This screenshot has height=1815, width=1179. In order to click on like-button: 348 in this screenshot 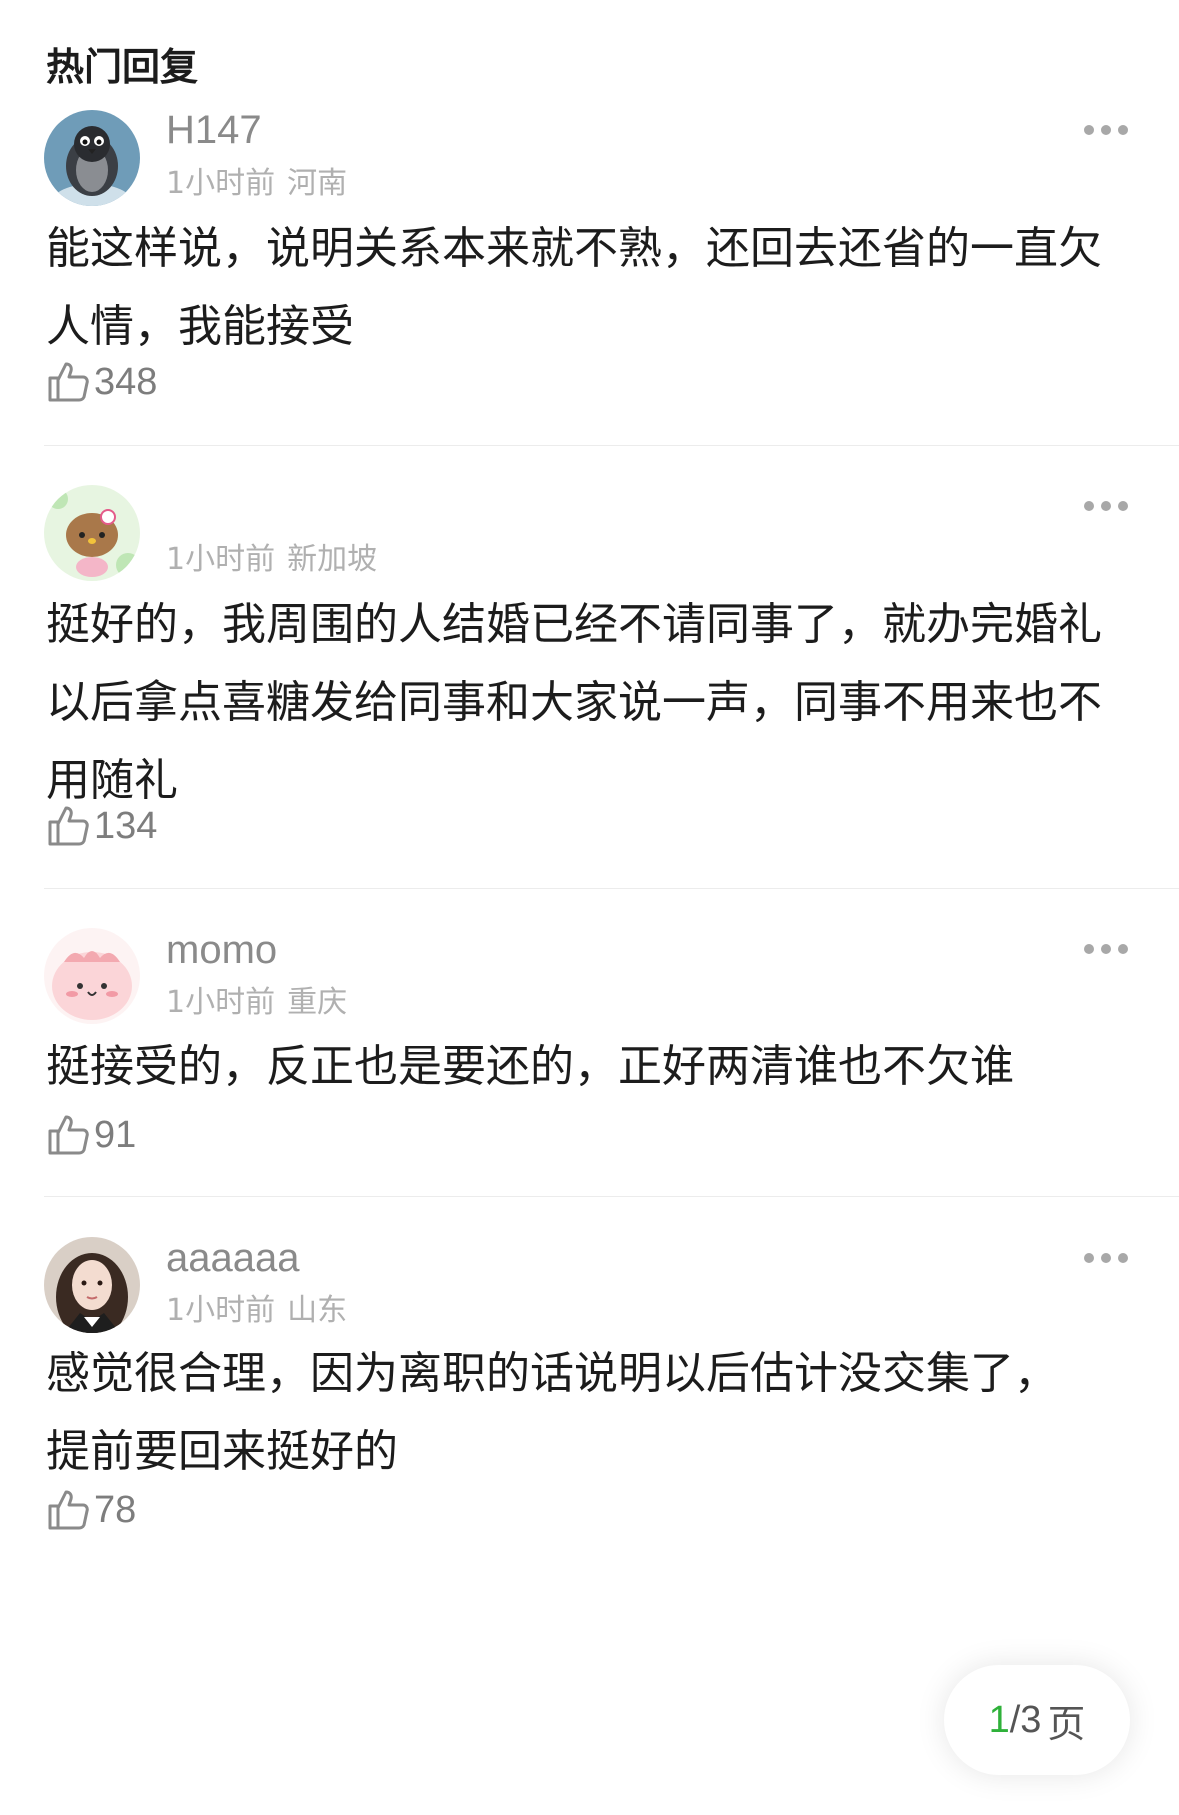, I will do `click(101, 382)`.